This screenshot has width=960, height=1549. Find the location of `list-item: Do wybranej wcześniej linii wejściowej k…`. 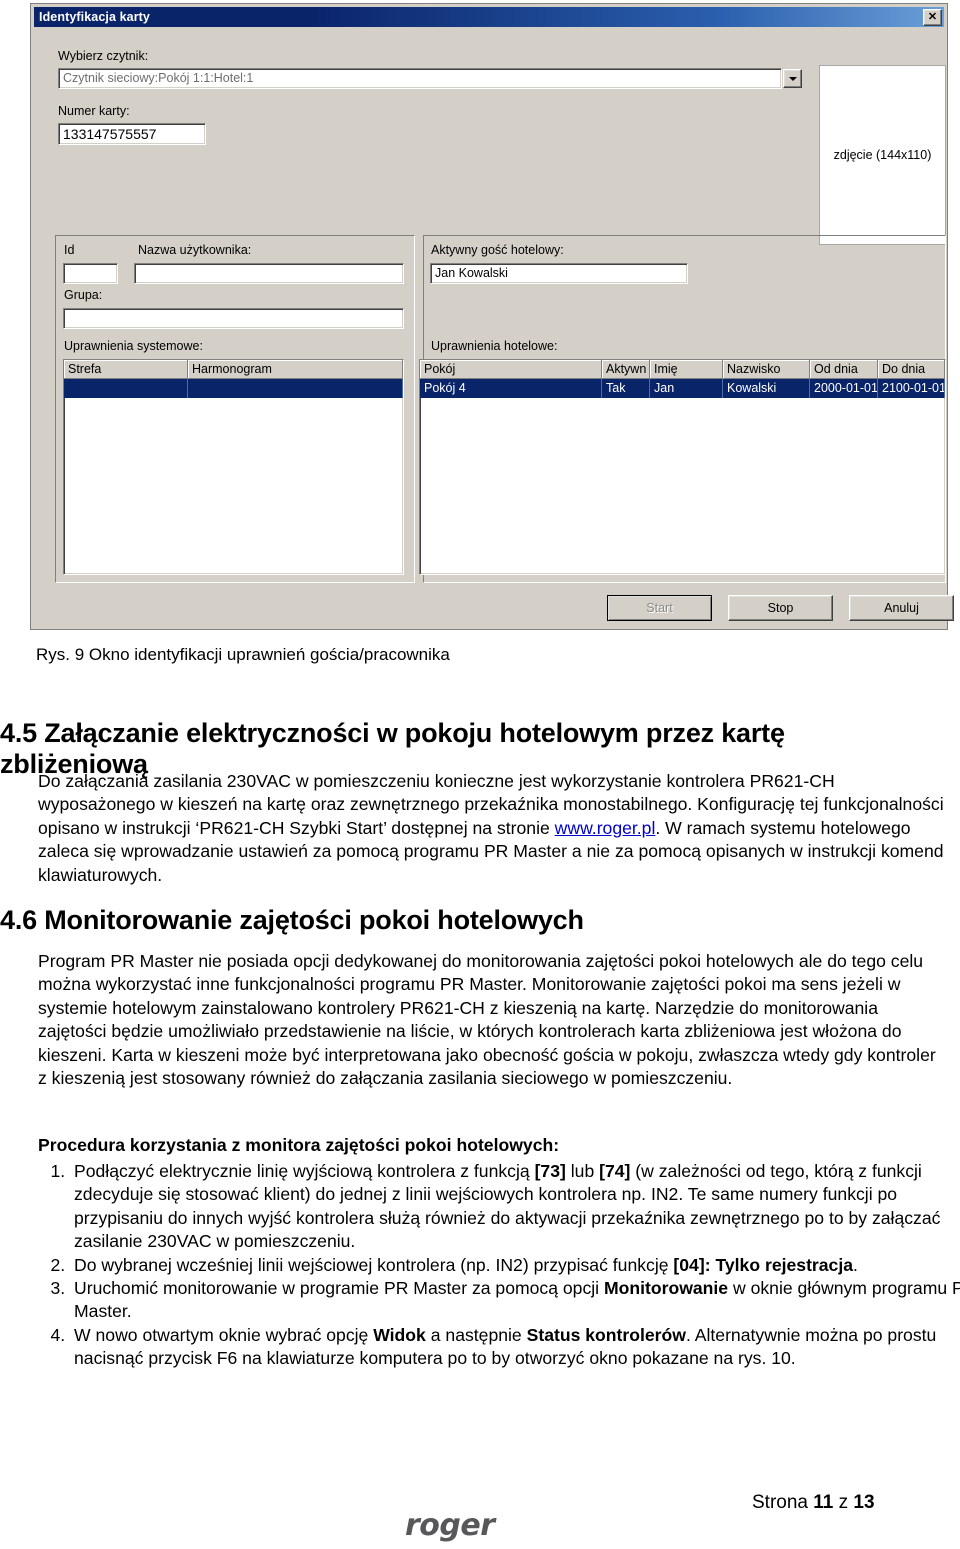

list-item: Do wybranej wcześniej linii wejściowej k… is located at coordinates (515, 1265).